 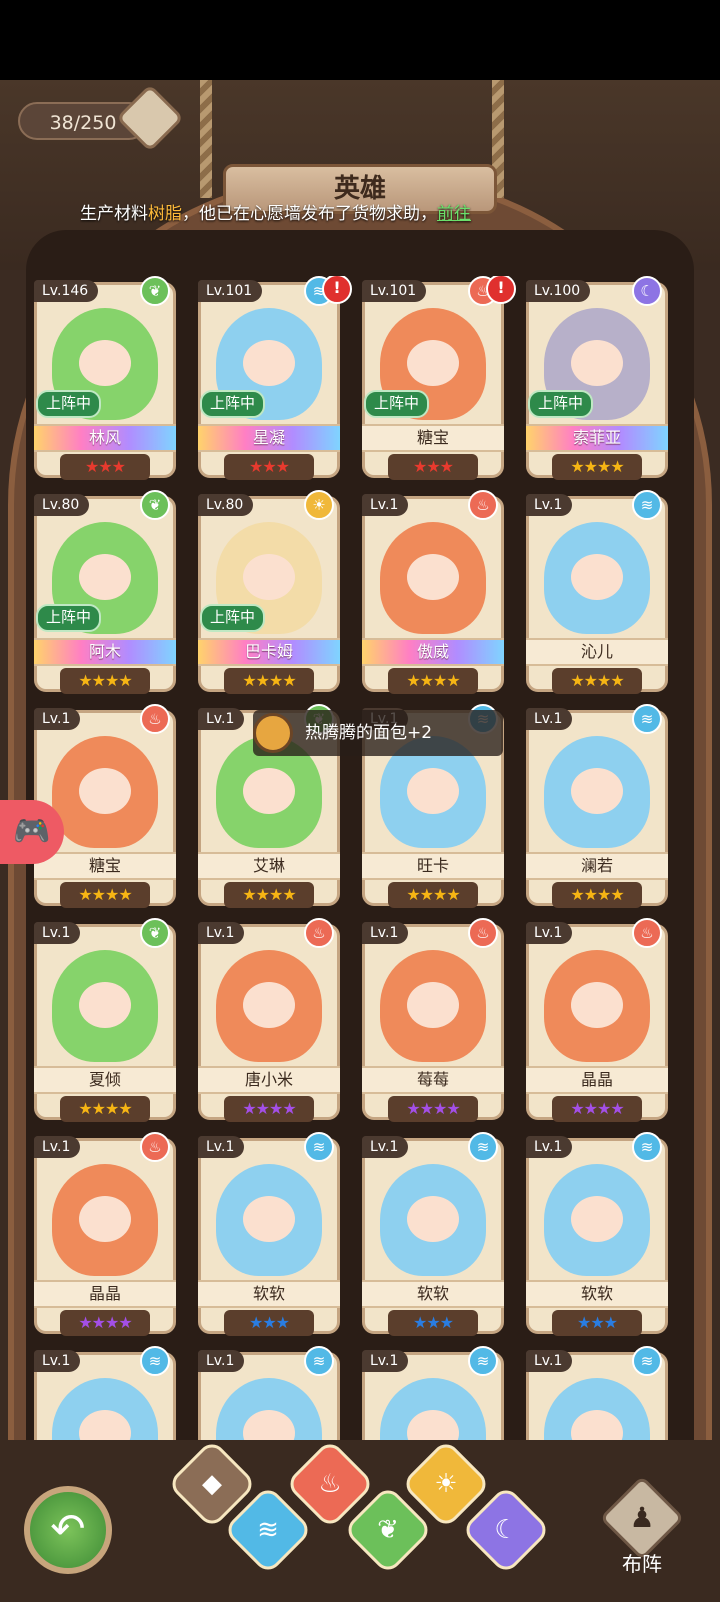 I want to click on back-button: ↶, so click(x=68, y=1530).